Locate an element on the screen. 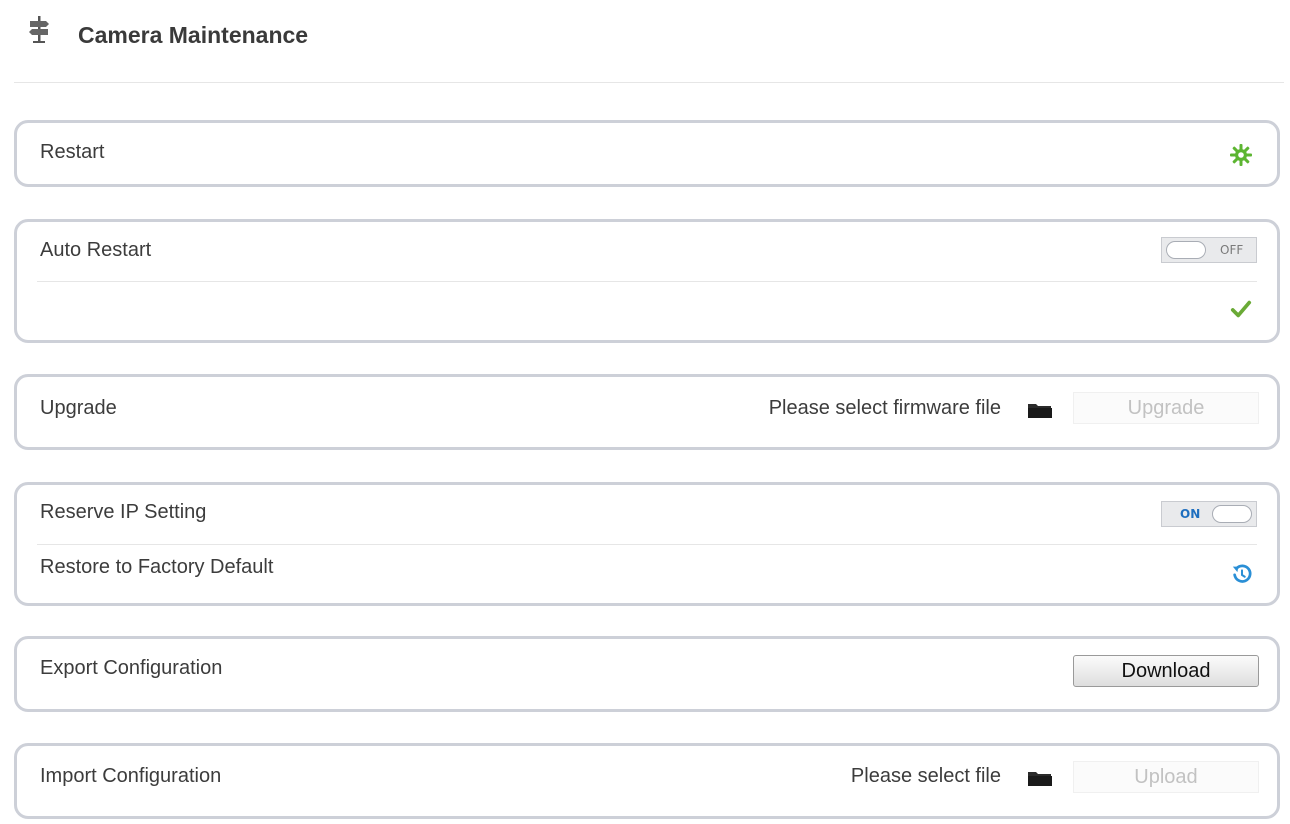  import-label: Import Configuration is located at coordinates (131, 776).